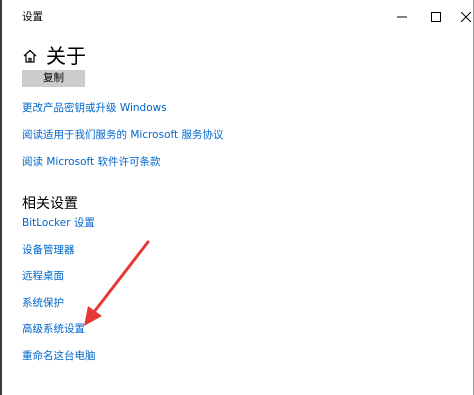 This screenshot has height=395, width=474. Describe the element at coordinates (32, 17) in the screenshot. I see `window-title: 设置` at that location.